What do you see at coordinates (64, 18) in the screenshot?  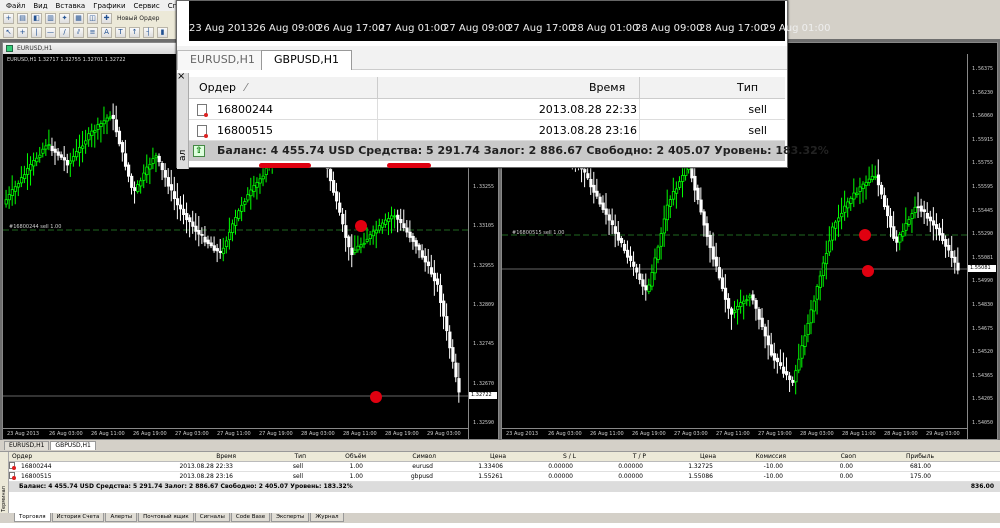 I see `navigator-icon: ✦` at bounding box center [64, 18].